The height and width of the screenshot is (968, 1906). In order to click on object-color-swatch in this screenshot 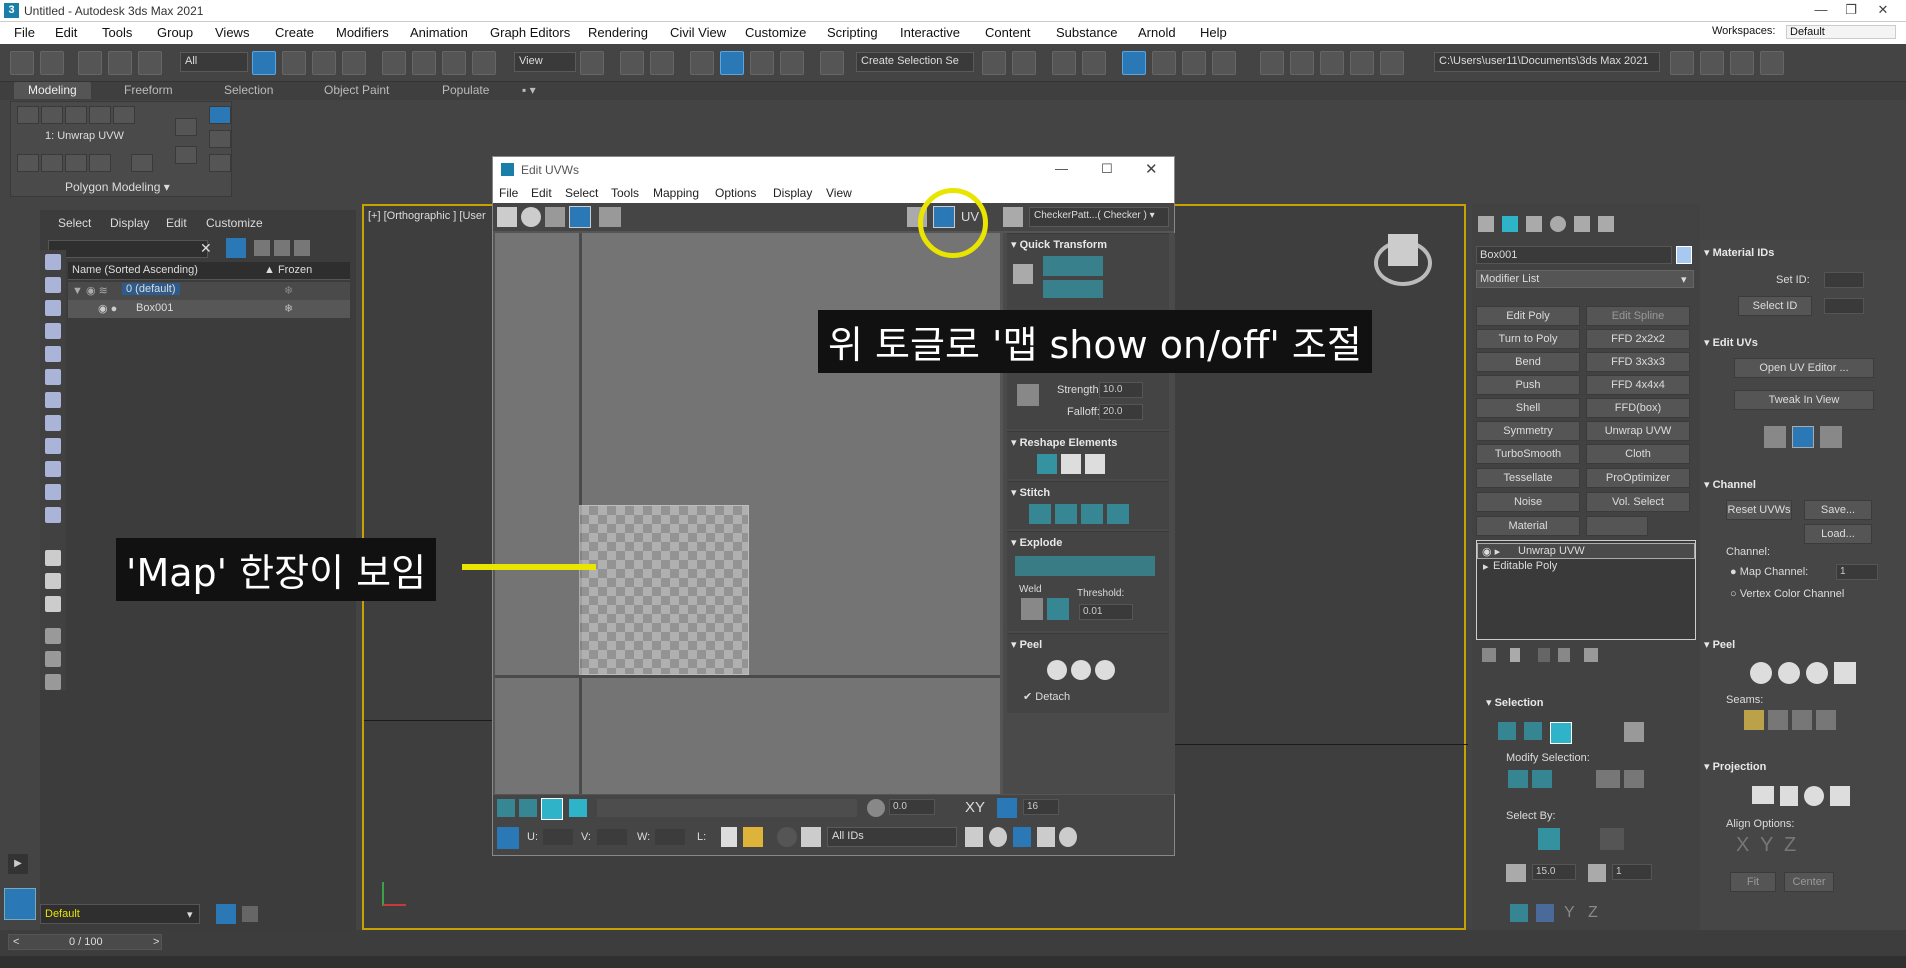, I will do `click(1684, 255)`.